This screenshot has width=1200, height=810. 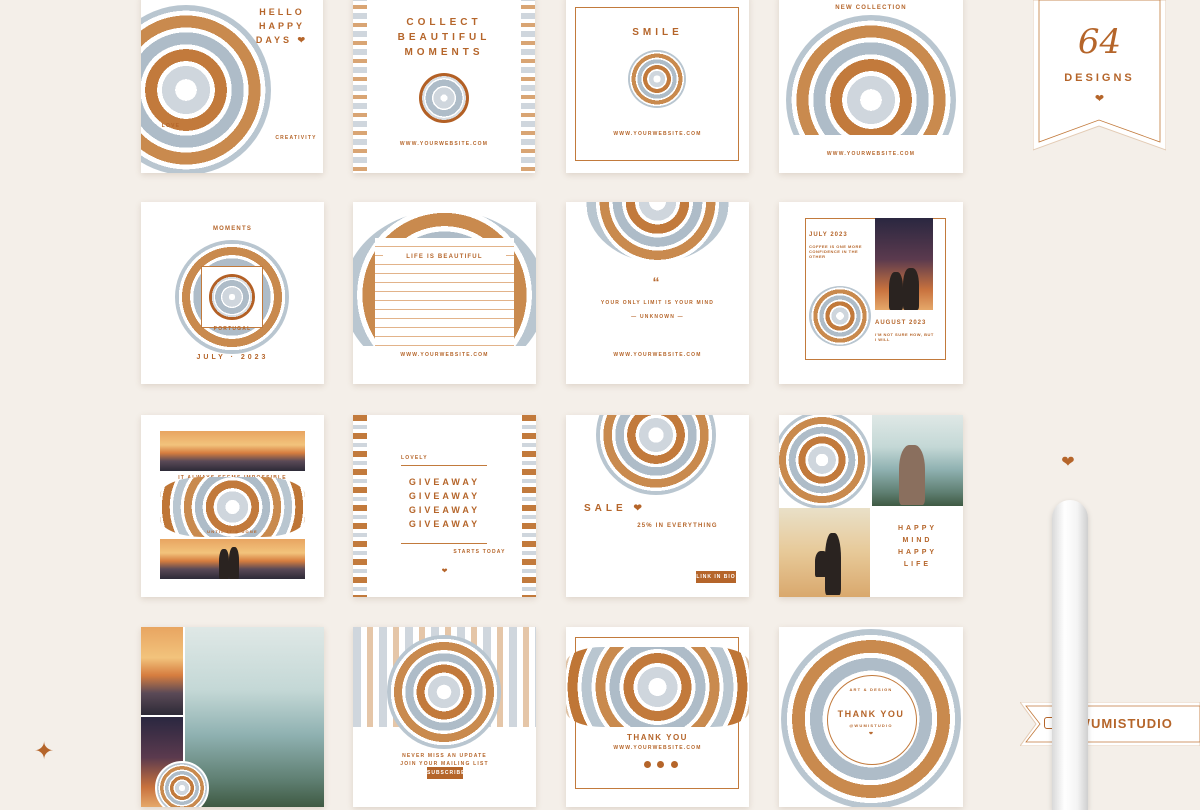 I want to click on post-thank-you: THANK YOU WWW.YOURWEBSITE.COM, so click(x=657, y=717).